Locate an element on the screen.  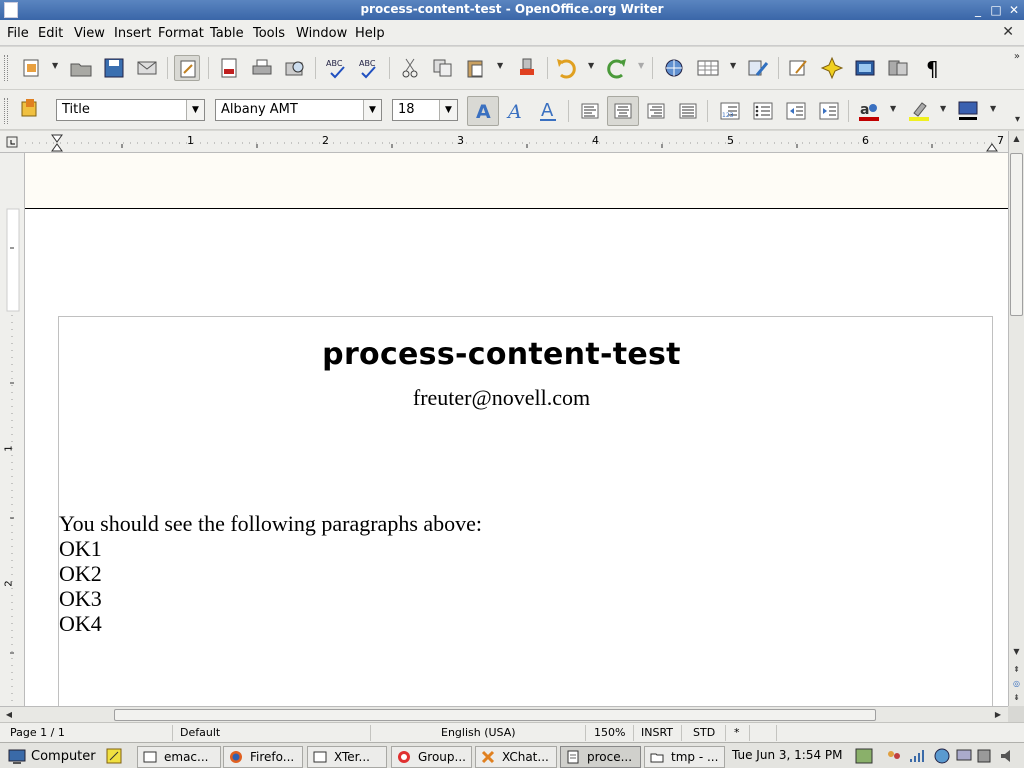
horizontal-scrollbar: ◀ ▶ is located at coordinates (504, 714).